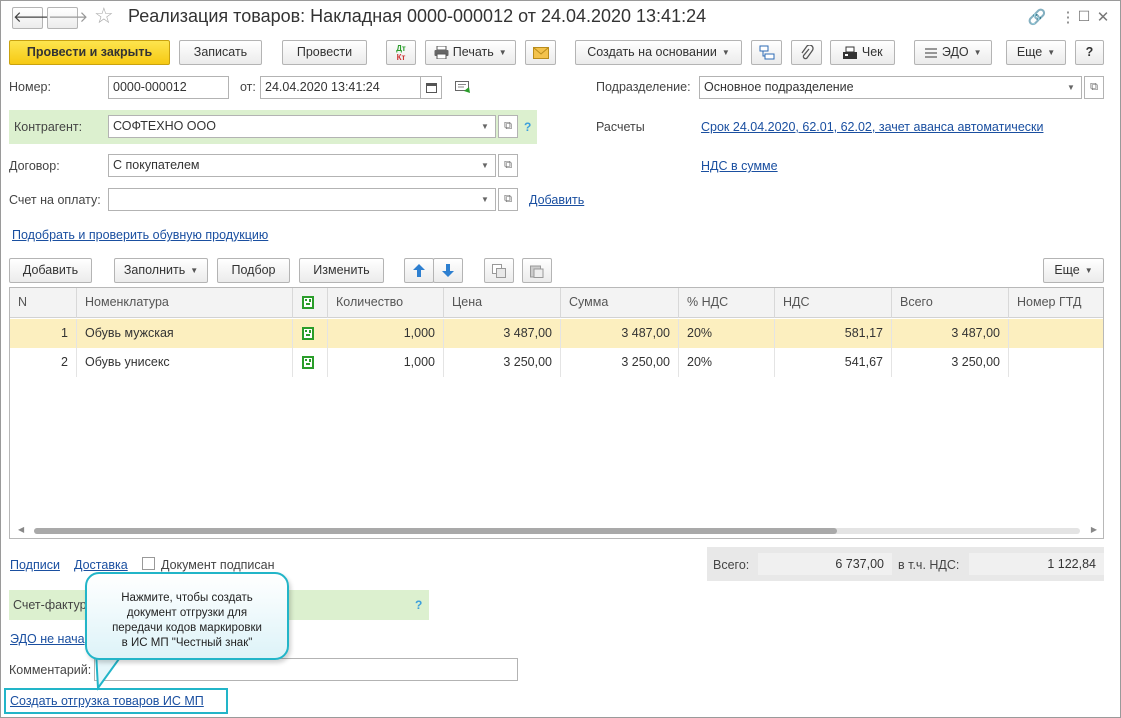 The image size is (1121, 718). Describe the element at coordinates (1056, 303) in the screenshot. I see `col-gtd: Номер ГТД` at that location.